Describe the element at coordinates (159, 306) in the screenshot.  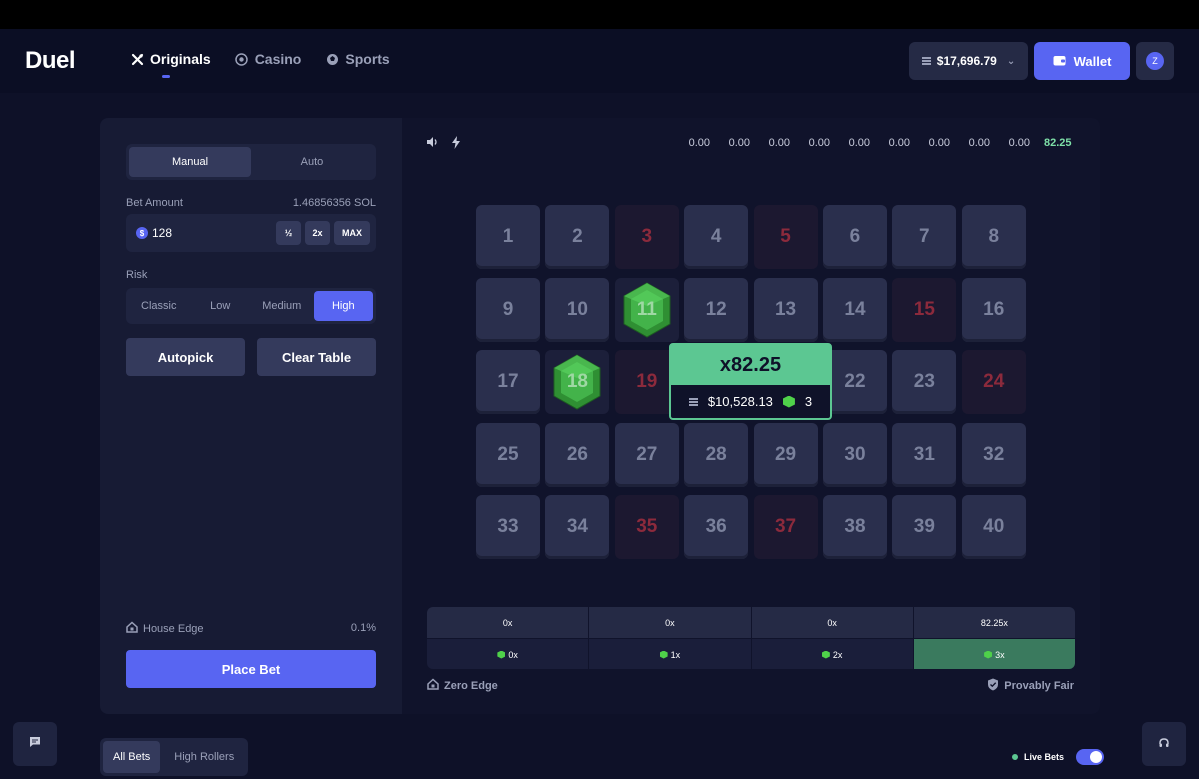
I see `risk-classic-button: Classic` at that location.